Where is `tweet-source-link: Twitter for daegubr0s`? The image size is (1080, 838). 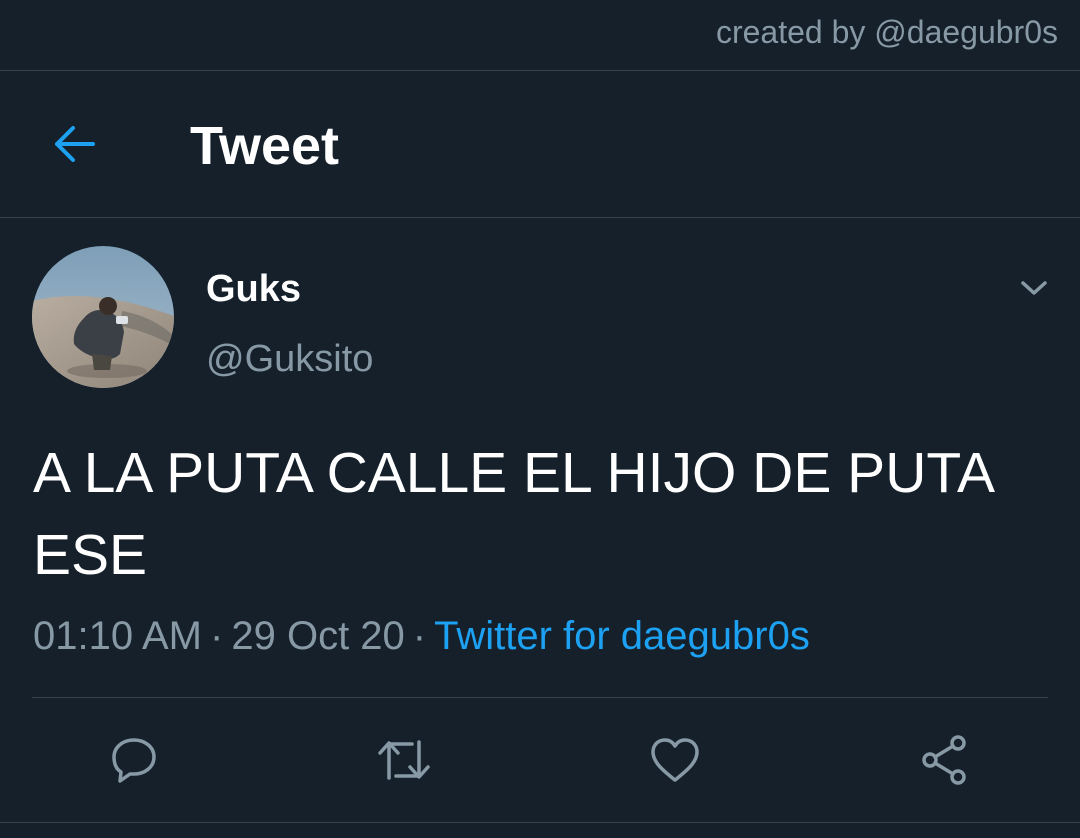
tweet-source-link: Twitter for daegubr0s is located at coordinates (622, 636).